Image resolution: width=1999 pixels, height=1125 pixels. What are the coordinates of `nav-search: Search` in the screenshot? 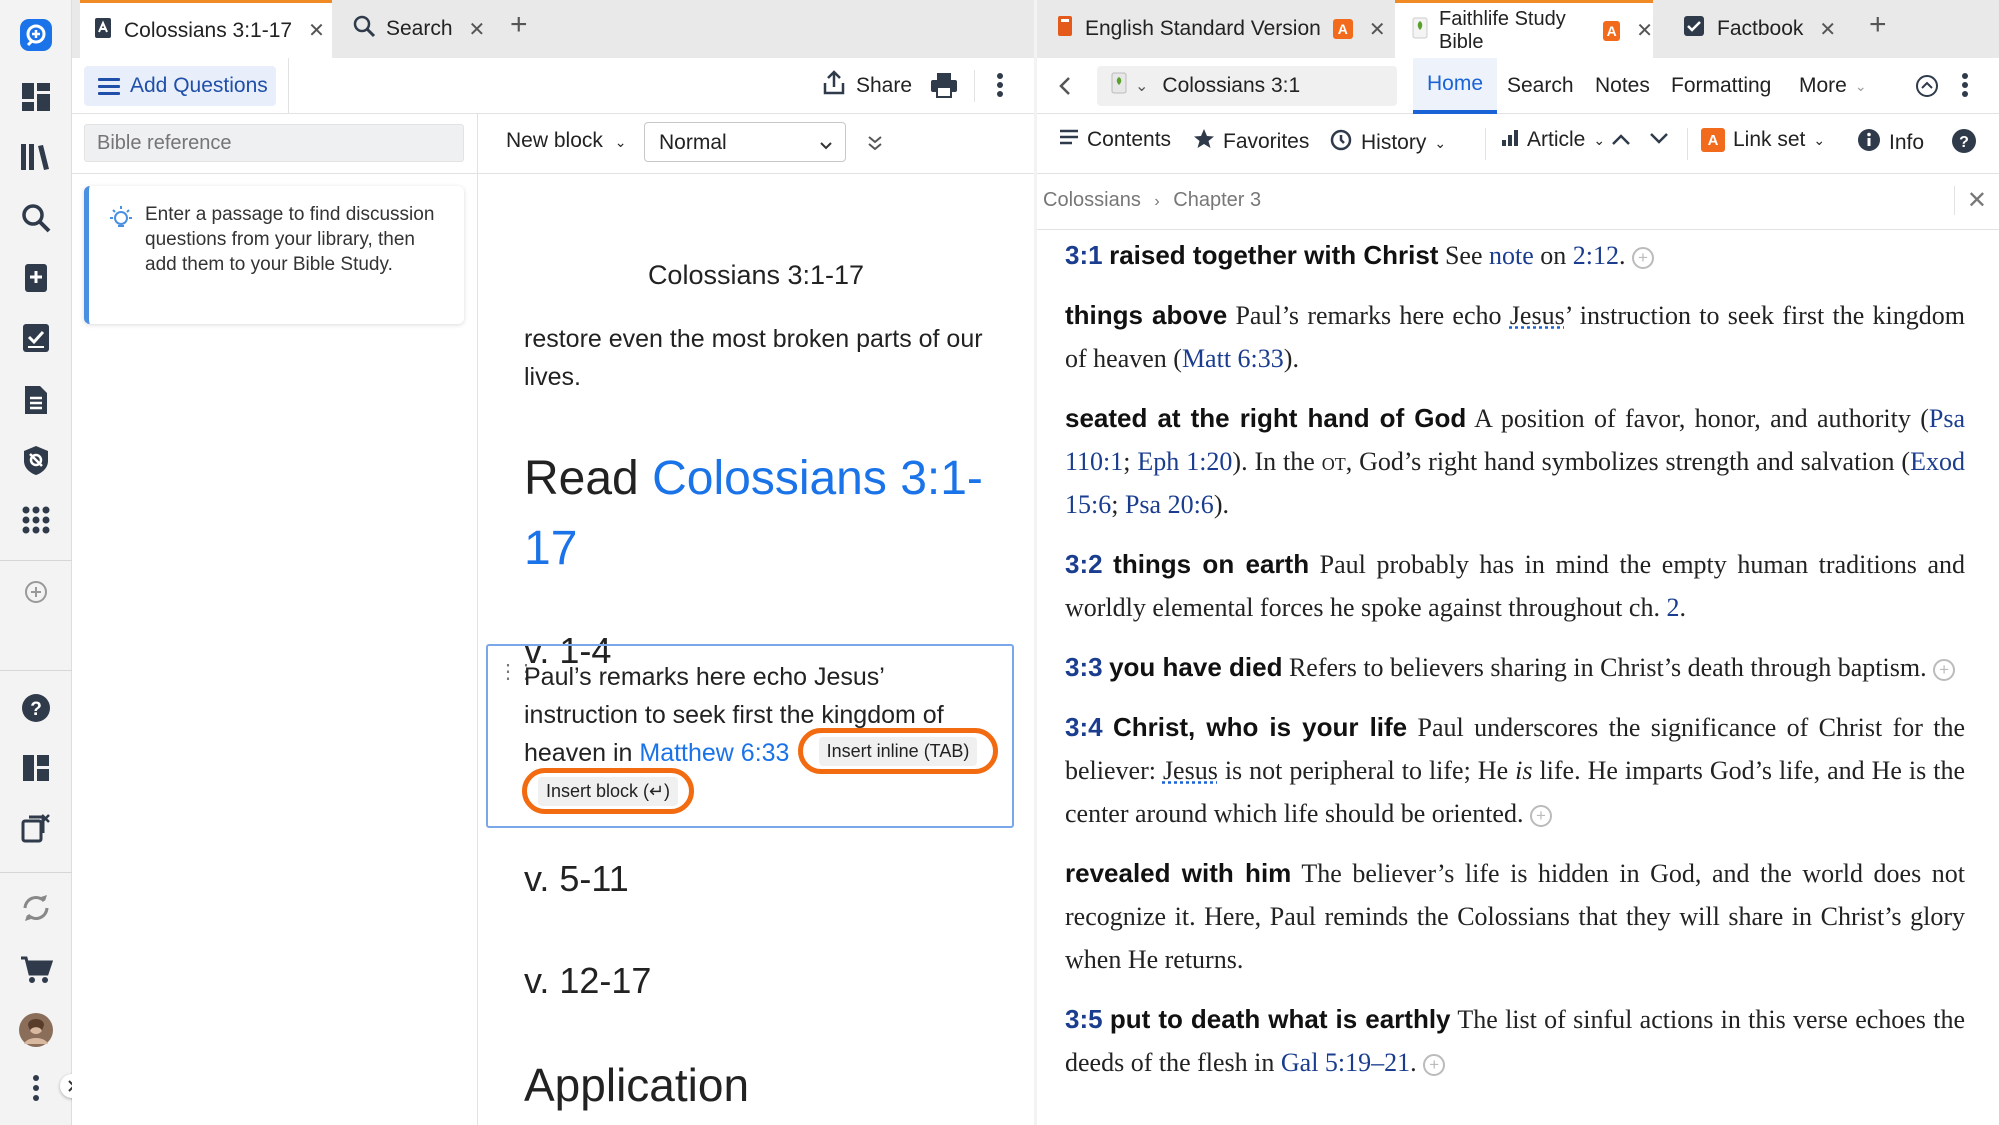 It's located at (1540, 86).